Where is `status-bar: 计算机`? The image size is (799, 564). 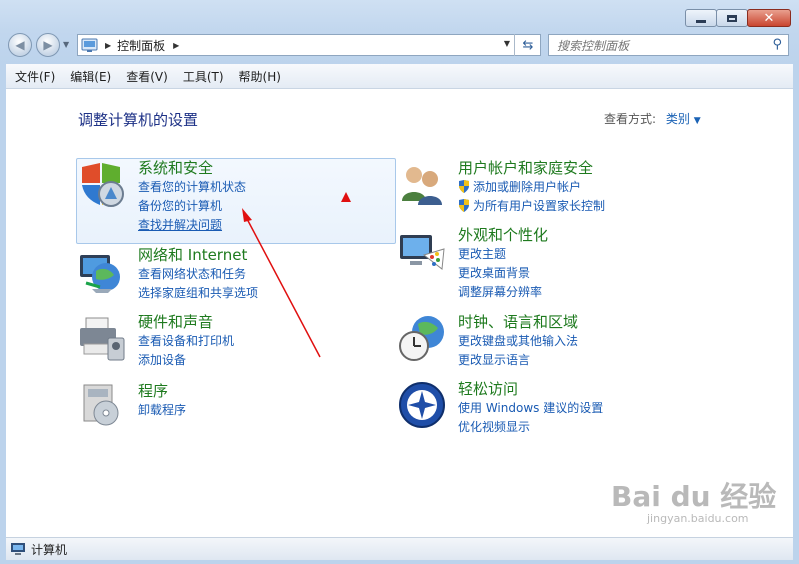 status-bar: 计算机 is located at coordinates (399, 548).